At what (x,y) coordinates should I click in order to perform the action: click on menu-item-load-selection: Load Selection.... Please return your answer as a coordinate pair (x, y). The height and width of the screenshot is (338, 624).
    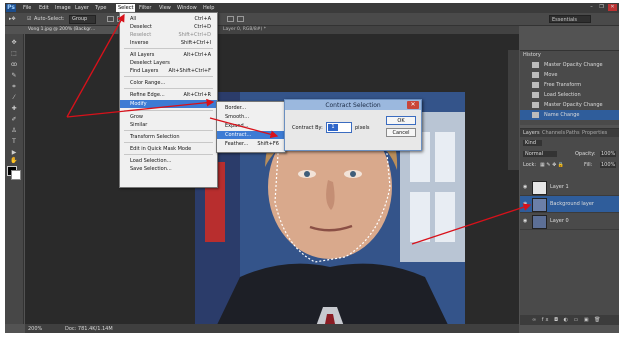
    Looking at the image, I should click on (168, 161).